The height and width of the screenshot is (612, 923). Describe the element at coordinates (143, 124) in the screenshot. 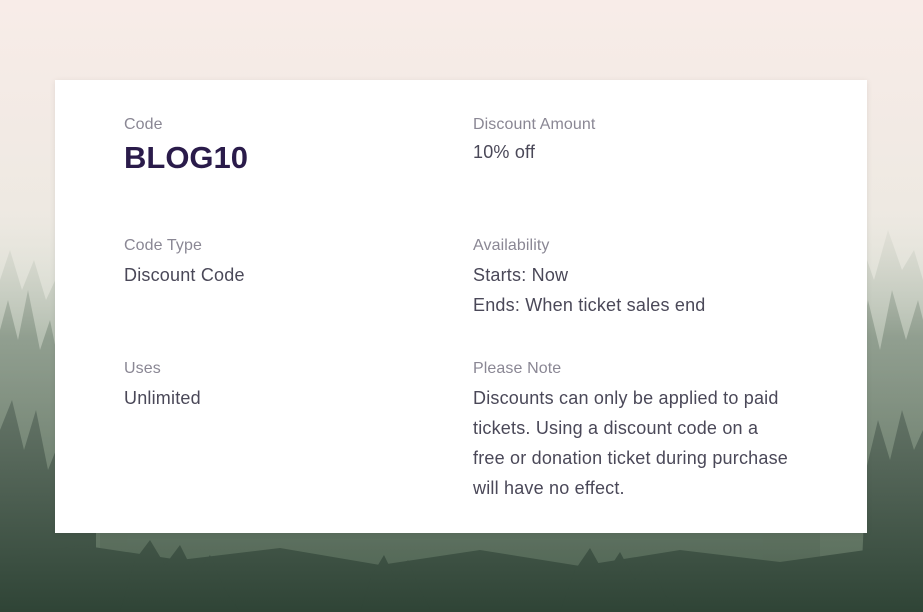

I see `code-label: Code` at that location.